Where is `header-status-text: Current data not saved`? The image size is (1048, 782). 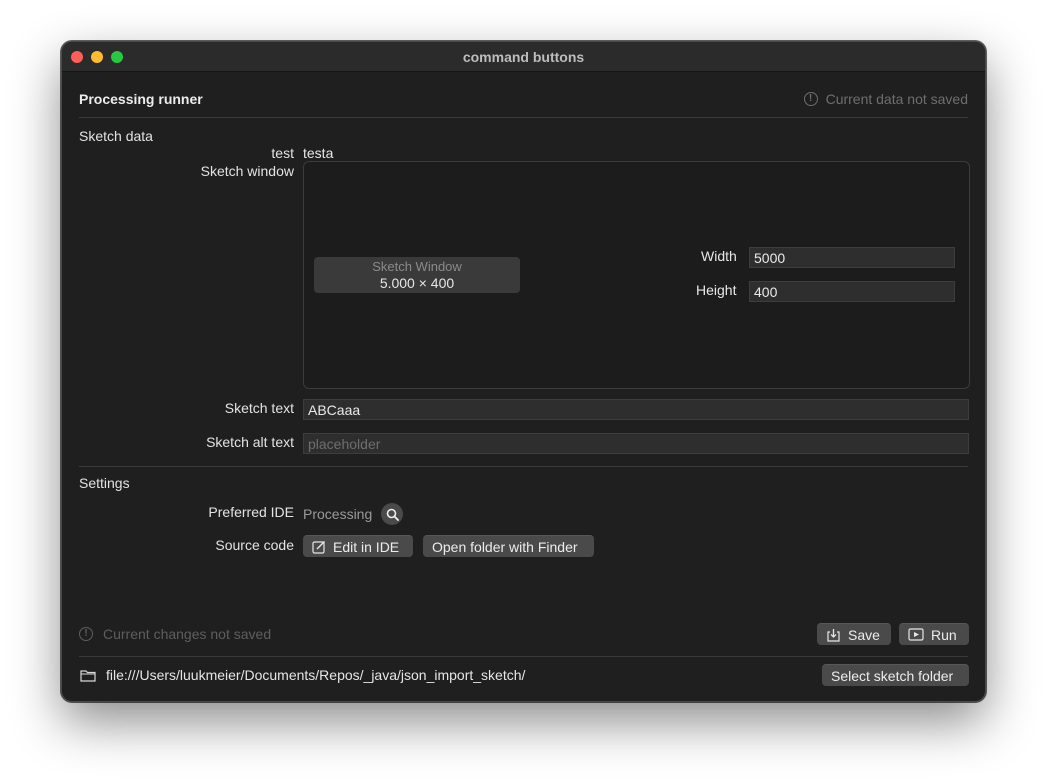 header-status-text: Current data not saved is located at coordinates (896, 99).